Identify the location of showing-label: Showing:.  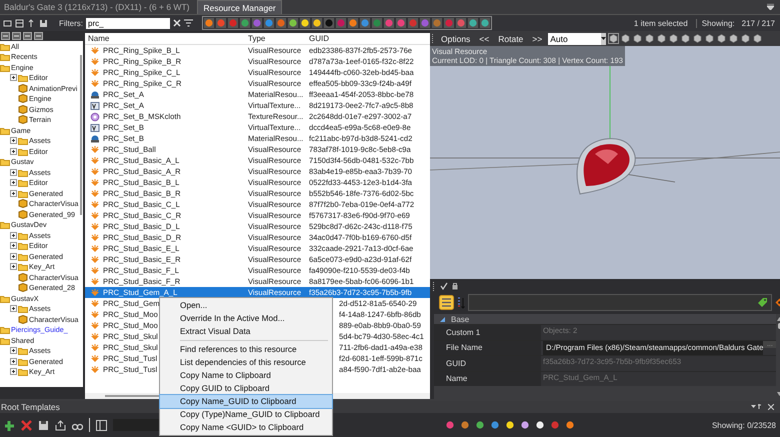
(716, 23).